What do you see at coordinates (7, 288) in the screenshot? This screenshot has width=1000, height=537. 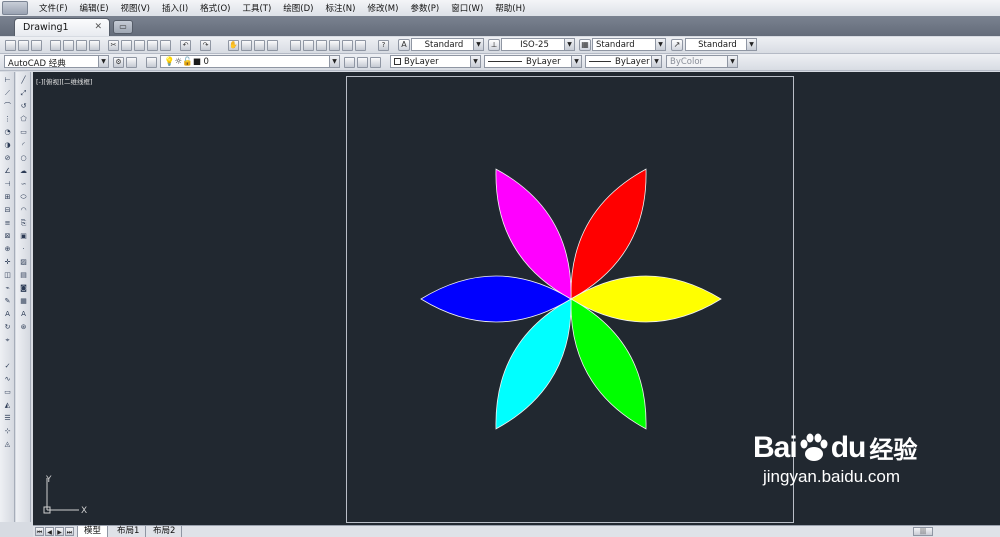 I see `jogged-linear-icon: ⌁` at bounding box center [7, 288].